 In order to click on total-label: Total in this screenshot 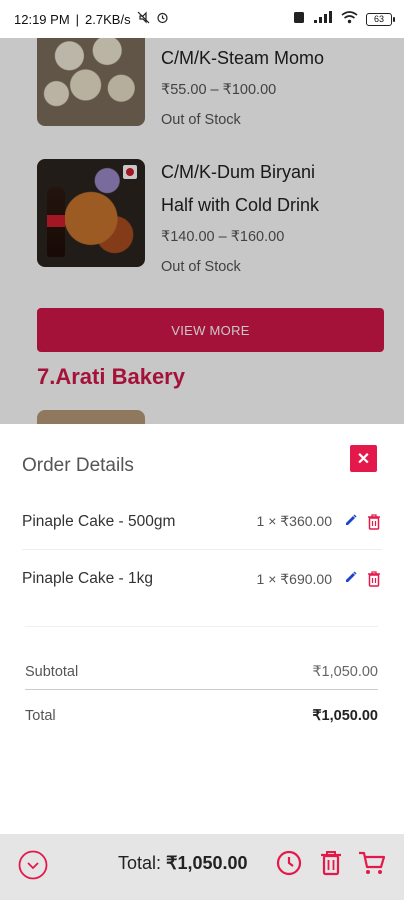, I will do `click(40, 716)`.